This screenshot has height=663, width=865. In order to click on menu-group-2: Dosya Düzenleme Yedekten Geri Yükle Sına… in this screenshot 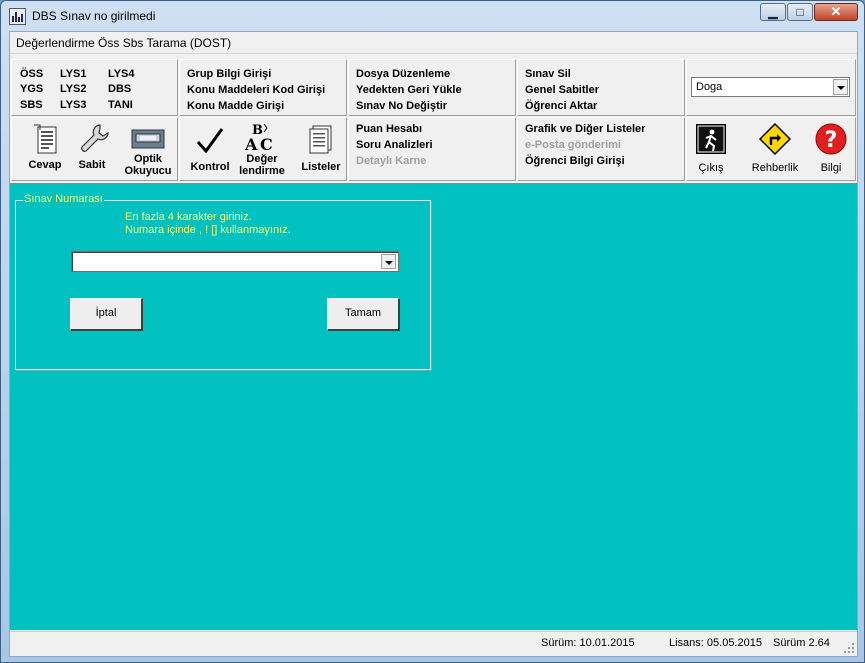, I will do `click(432, 87)`.